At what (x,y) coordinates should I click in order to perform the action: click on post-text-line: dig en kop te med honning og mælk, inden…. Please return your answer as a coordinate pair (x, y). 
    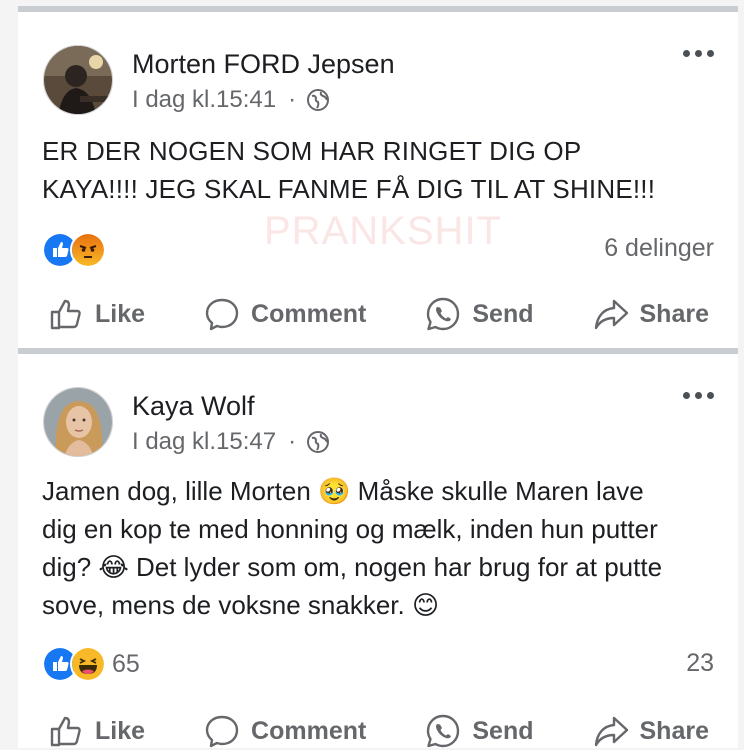
    Looking at the image, I should click on (350, 529).